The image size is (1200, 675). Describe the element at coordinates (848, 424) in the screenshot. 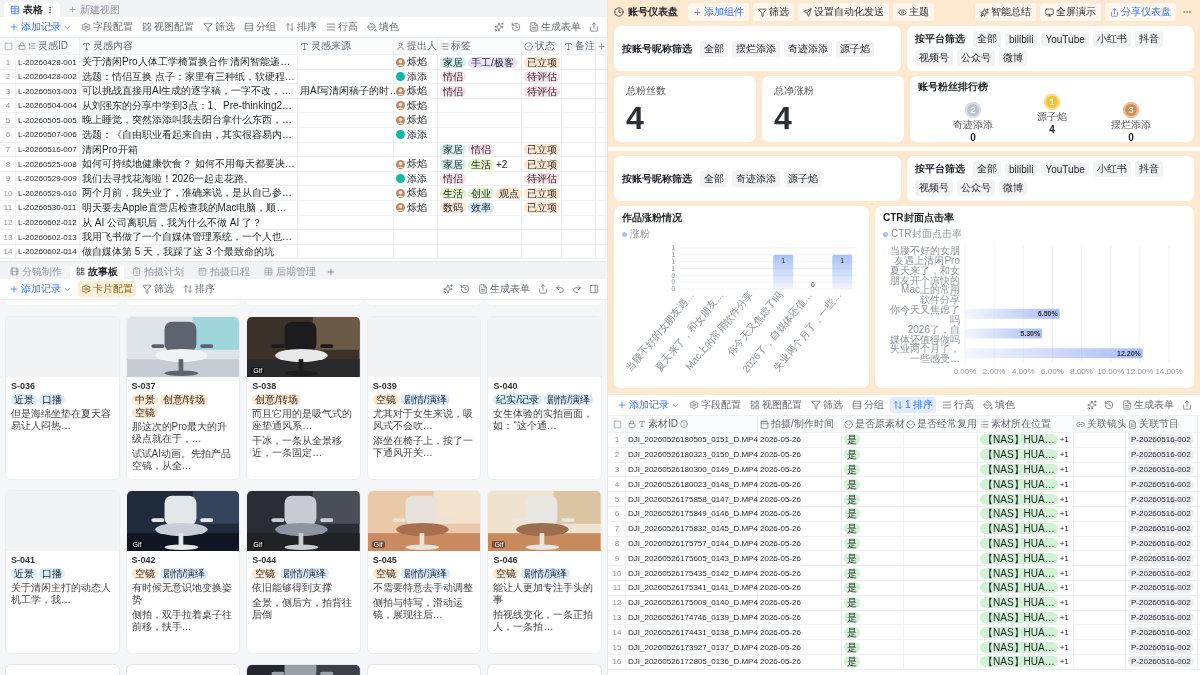

I see `dropdown-field-icon` at that location.